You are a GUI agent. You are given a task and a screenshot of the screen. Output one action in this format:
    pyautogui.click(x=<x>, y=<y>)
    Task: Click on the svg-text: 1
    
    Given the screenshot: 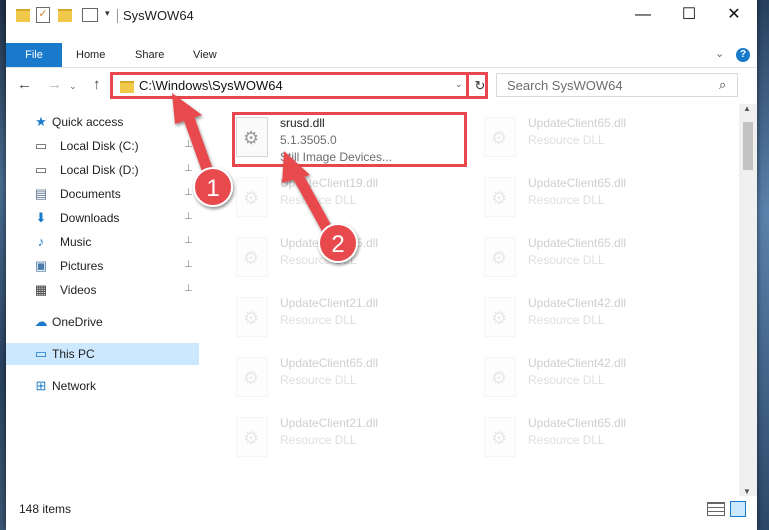 What is the action you would take?
    pyautogui.click(x=212, y=188)
    